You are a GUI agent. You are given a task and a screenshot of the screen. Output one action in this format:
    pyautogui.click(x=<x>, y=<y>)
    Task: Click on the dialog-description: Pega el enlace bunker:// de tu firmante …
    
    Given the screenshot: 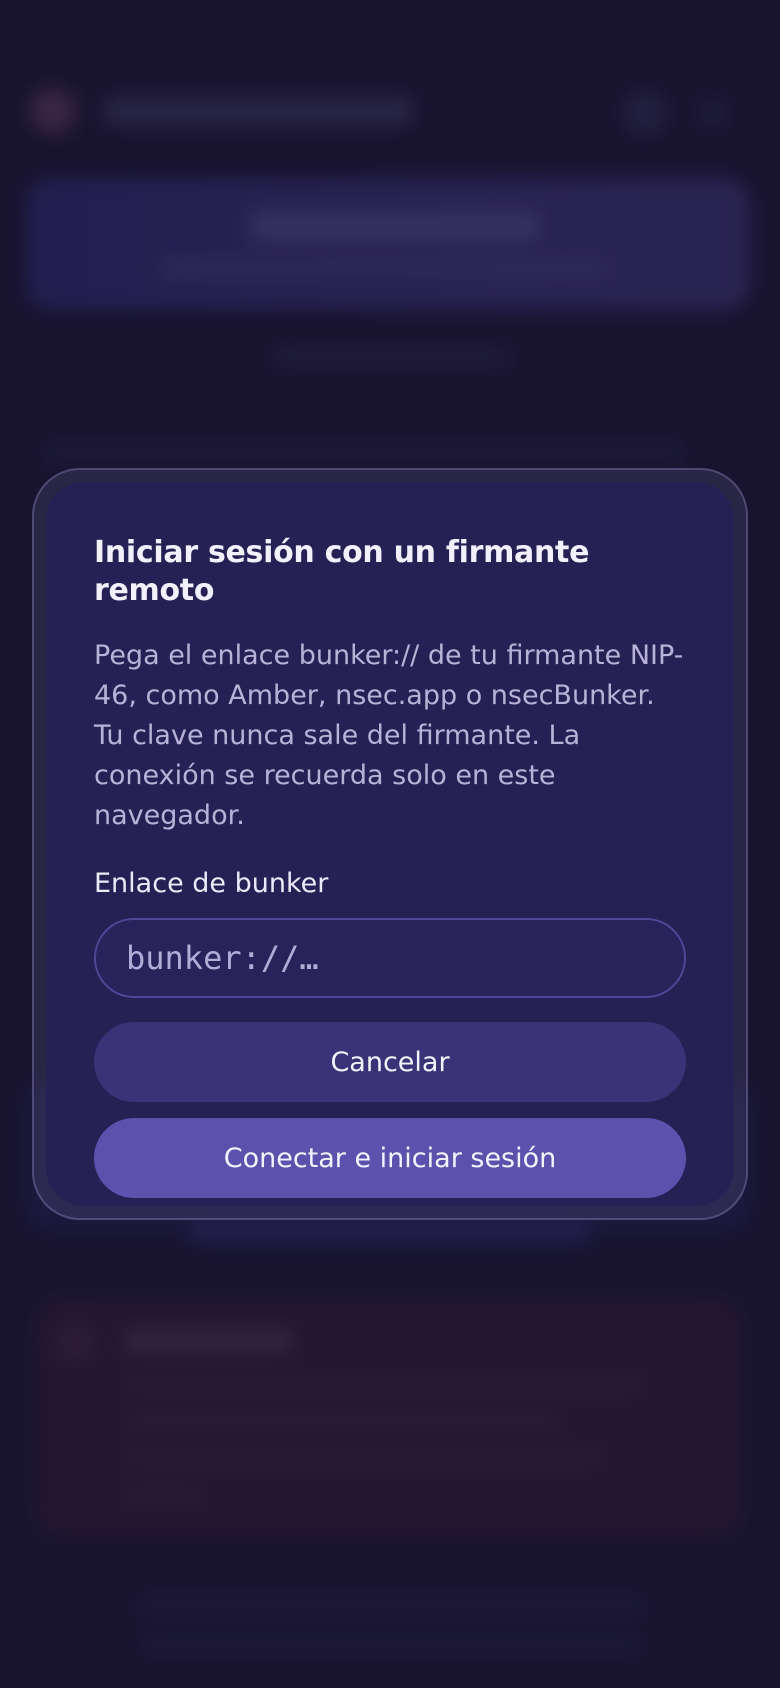 What is the action you would take?
    pyautogui.click(x=389, y=735)
    